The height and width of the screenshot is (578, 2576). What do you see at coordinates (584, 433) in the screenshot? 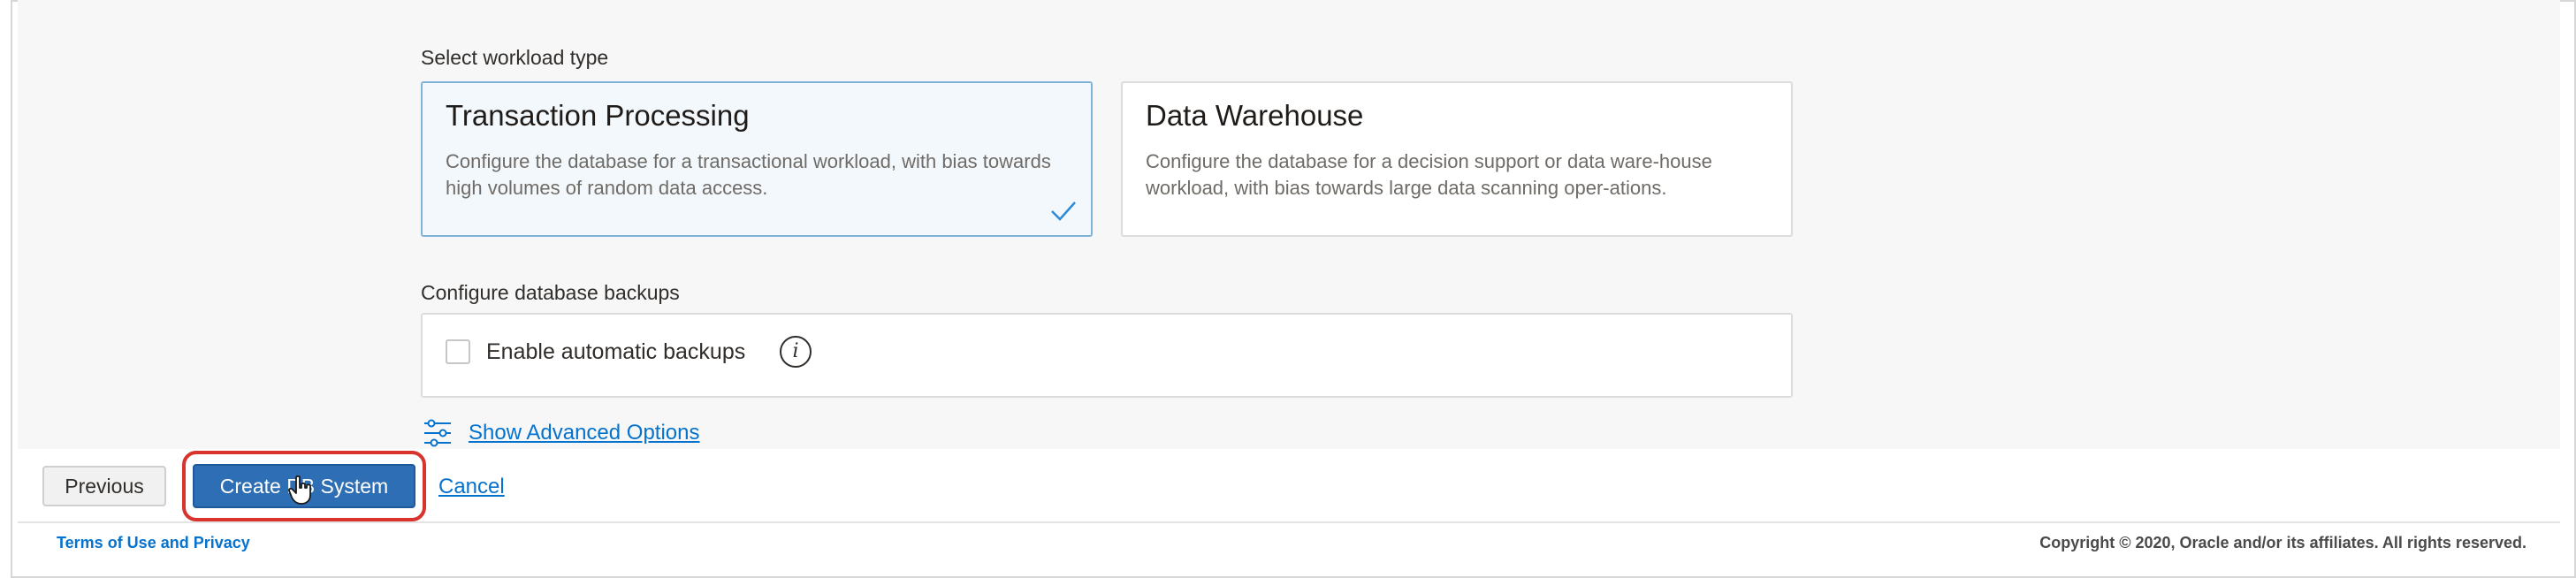
I see `show-advanced-options-link: Show Advanced Options` at bounding box center [584, 433].